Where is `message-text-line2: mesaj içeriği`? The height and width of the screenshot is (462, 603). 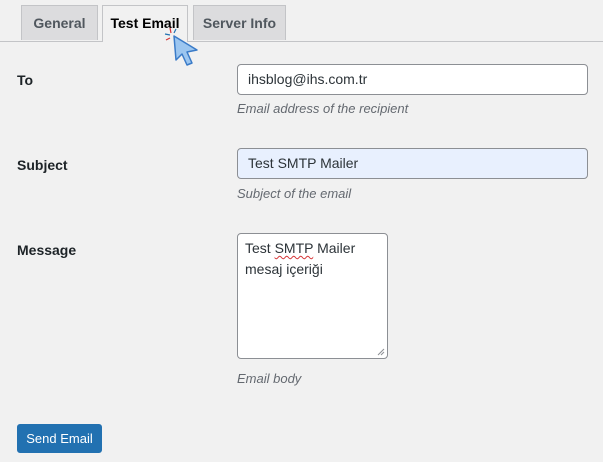 message-text-line2: mesaj içeriği is located at coordinates (284, 269).